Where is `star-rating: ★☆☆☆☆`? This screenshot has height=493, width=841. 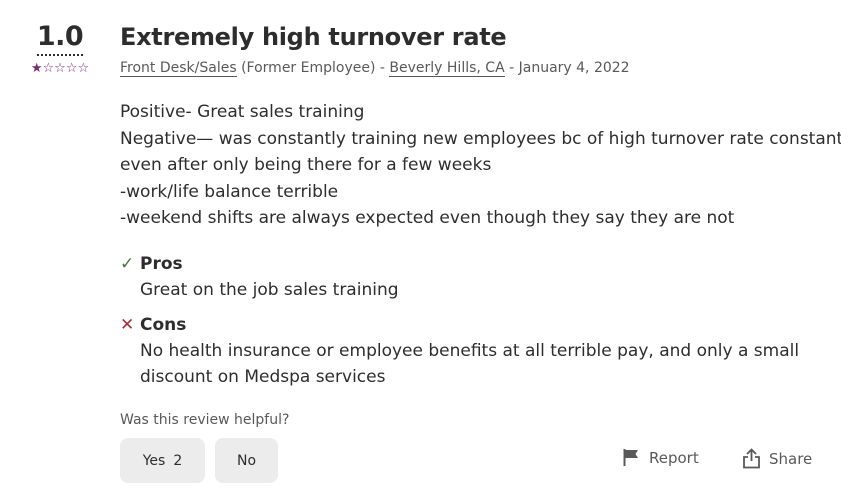 star-rating: ★☆☆☆☆ is located at coordinates (60, 68).